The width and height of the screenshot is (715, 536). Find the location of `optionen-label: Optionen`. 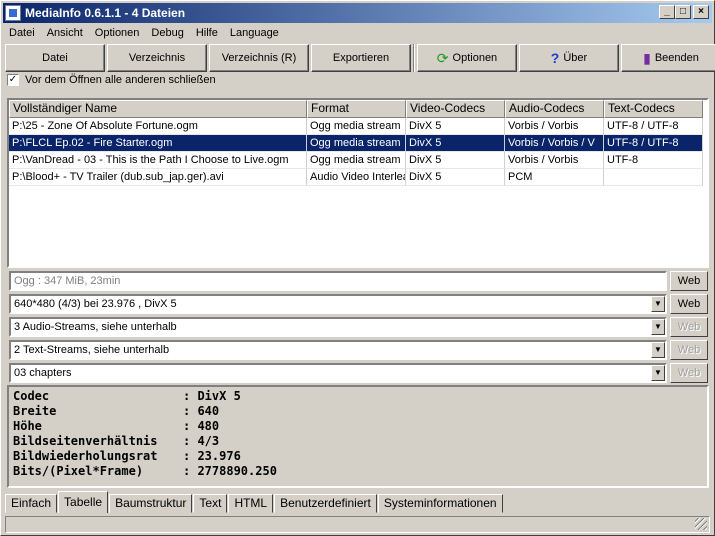

optionen-label: Optionen is located at coordinates (475, 58).